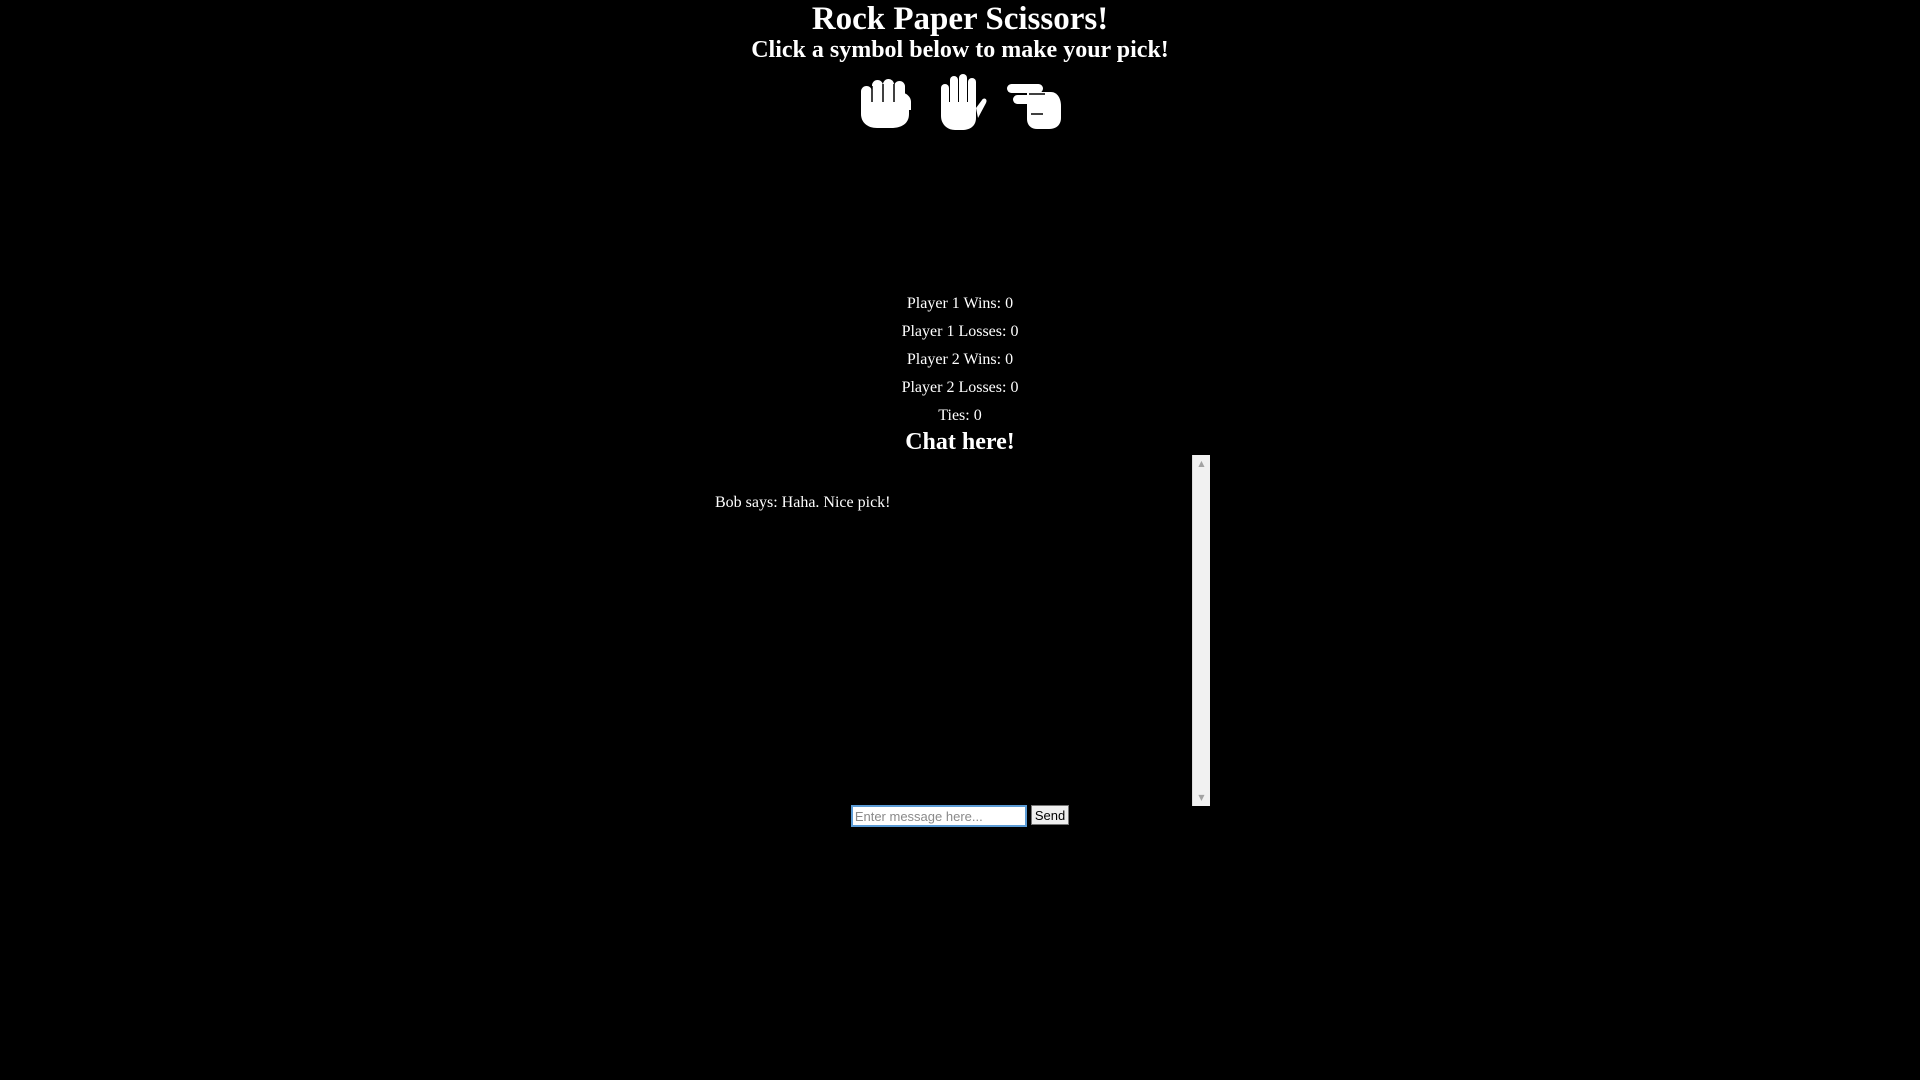 This screenshot has width=1920, height=1080. What do you see at coordinates (960, 331) in the screenshot?
I see `player1-losses: Player 1 Losses: 0` at bounding box center [960, 331].